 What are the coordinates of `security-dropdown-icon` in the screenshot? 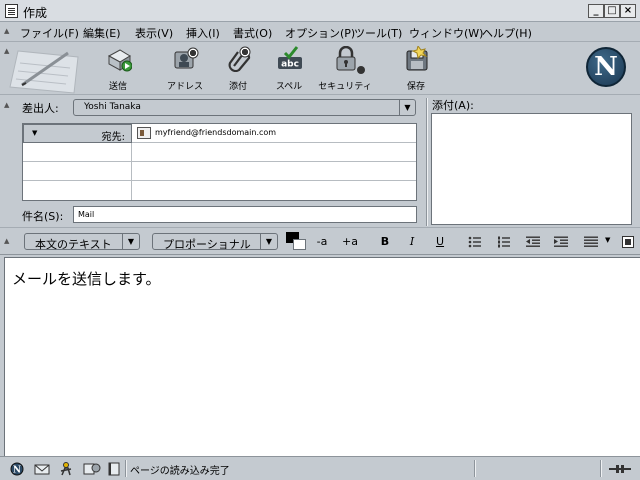 It's located at (361, 70).